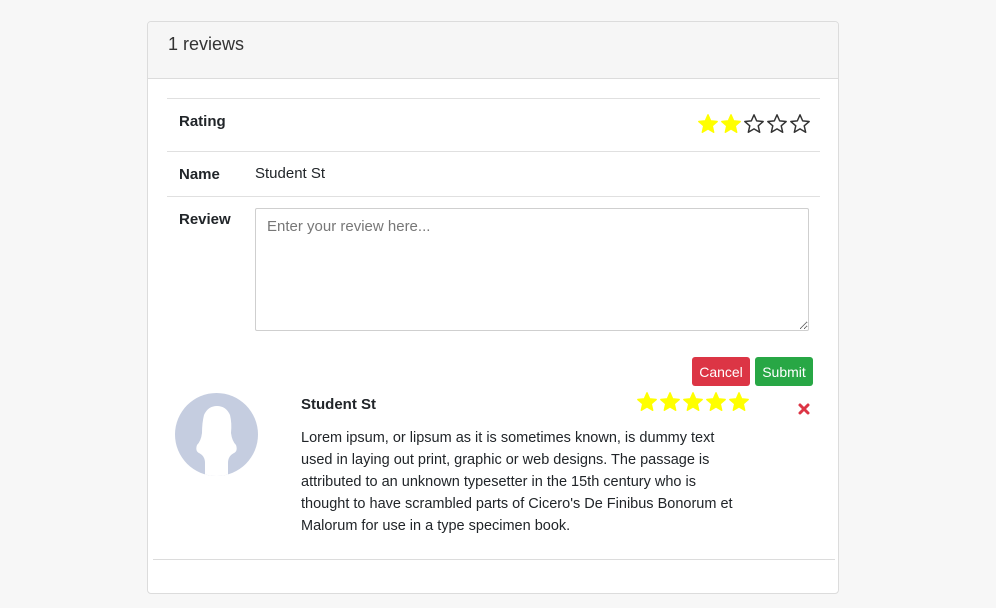 The image size is (996, 608). Describe the element at coordinates (784, 371) in the screenshot. I see `submit-button: Submit` at that location.